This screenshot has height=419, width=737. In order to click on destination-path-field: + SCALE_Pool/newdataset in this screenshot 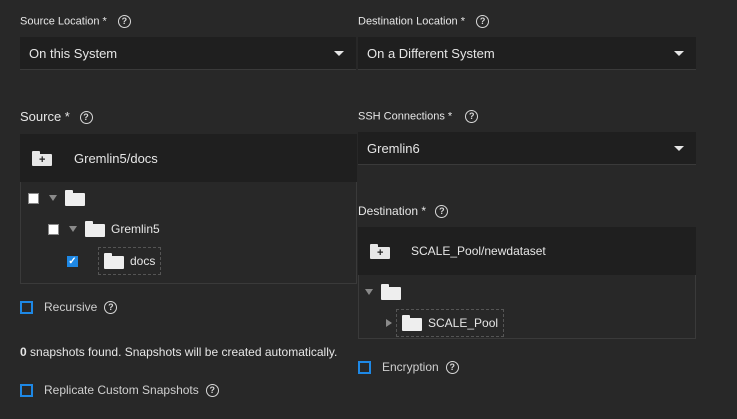, I will do `click(527, 251)`.